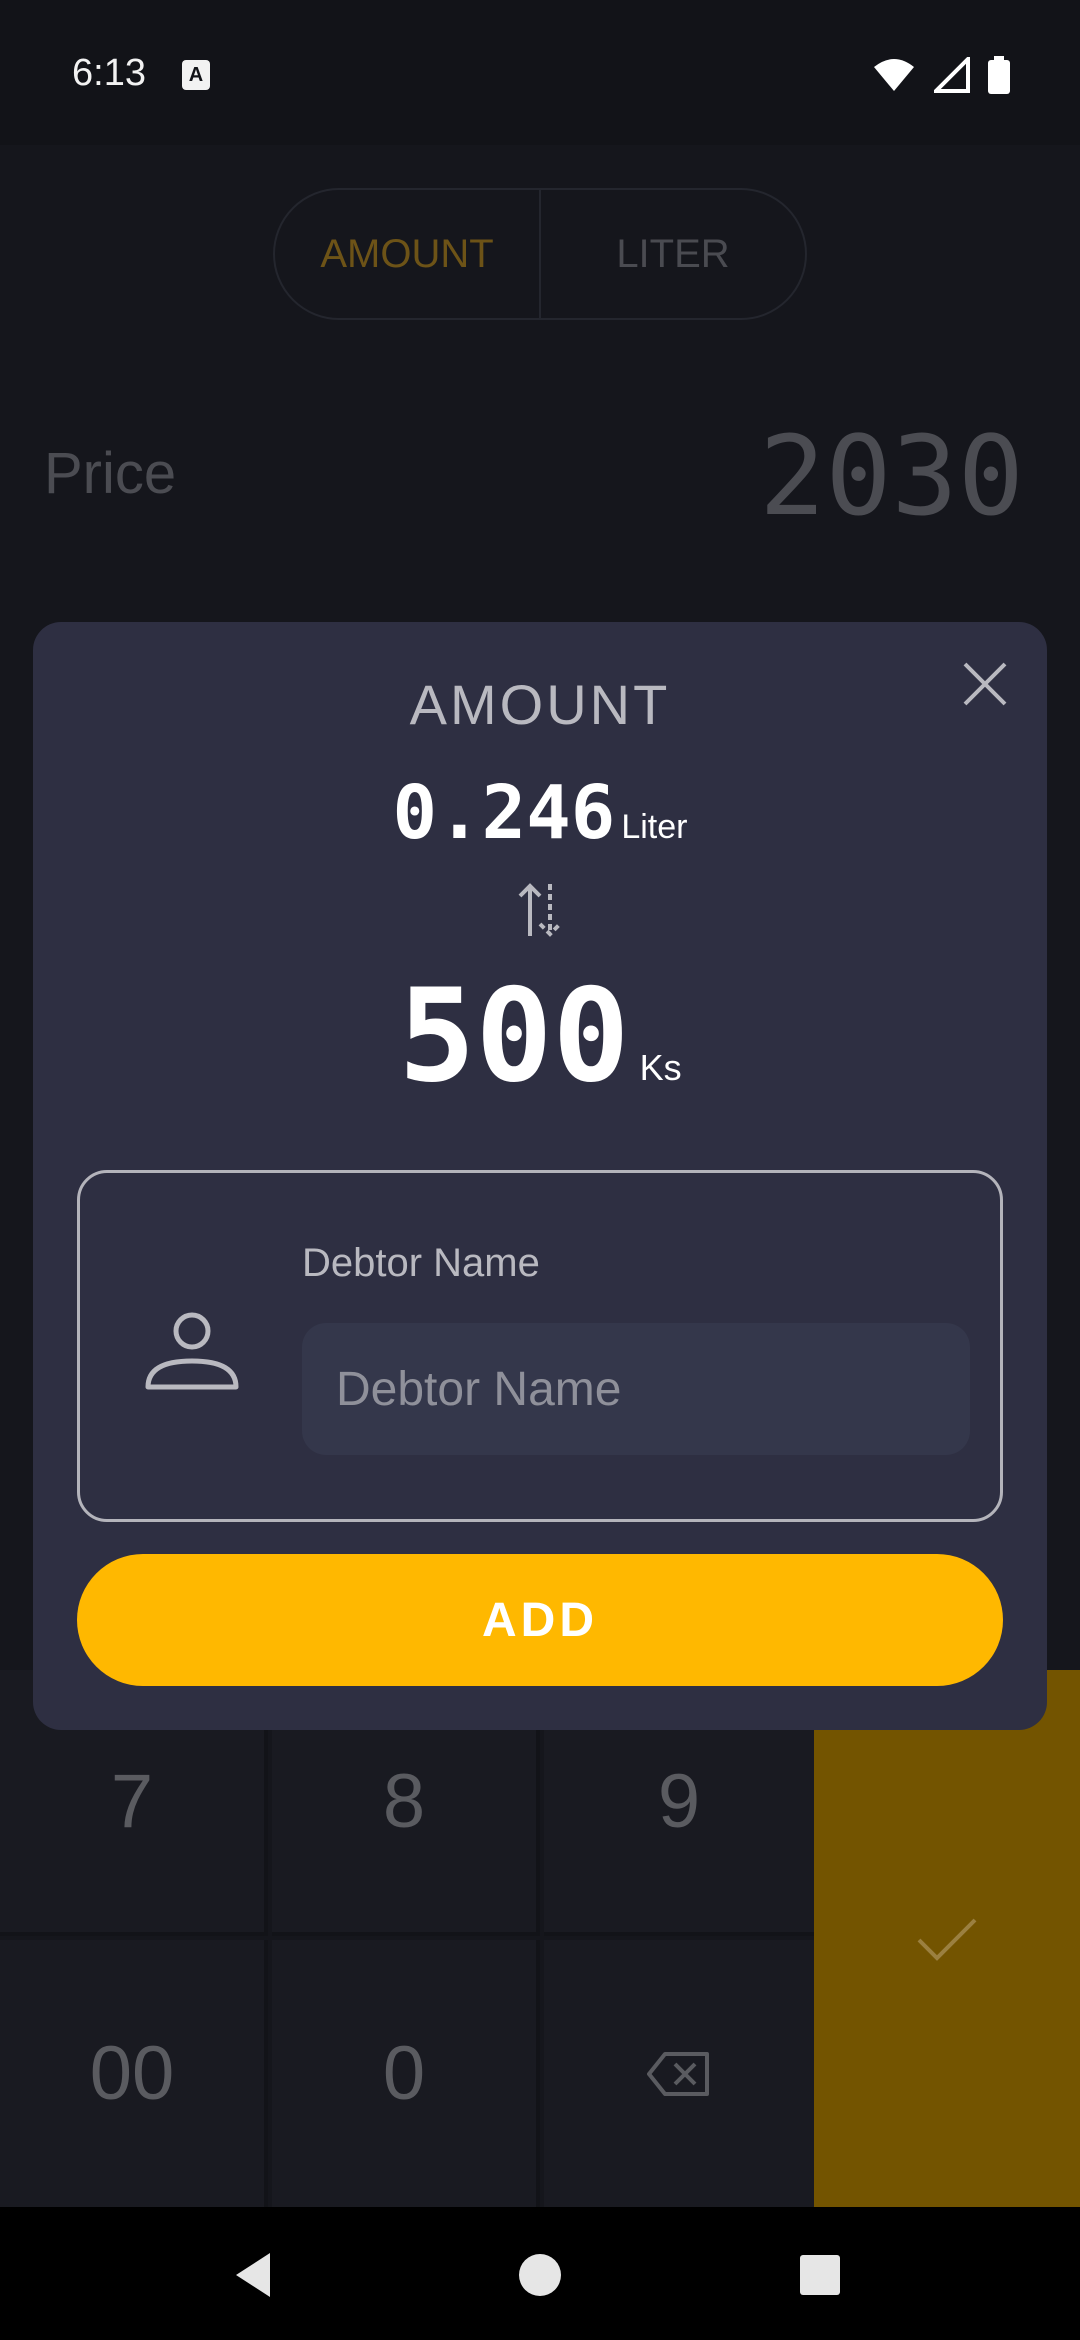 The height and width of the screenshot is (2340, 1080). What do you see at coordinates (421, 1263) in the screenshot?
I see `debtor-name-label: Debtor Name` at bounding box center [421, 1263].